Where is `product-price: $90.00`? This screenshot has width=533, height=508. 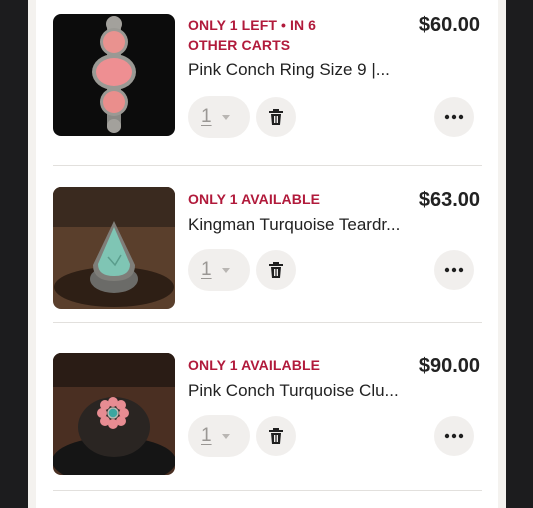 product-price: $90.00 is located at coordinates (449, 366).